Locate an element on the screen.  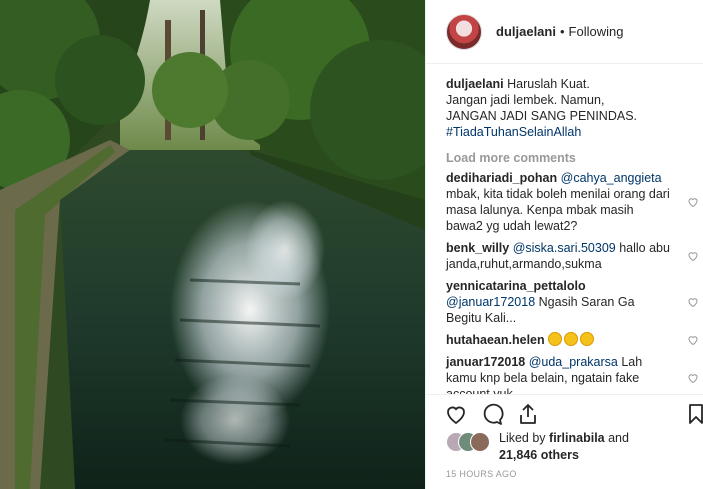
likes-count: 21,846 others is located at coordinates (539, 455).